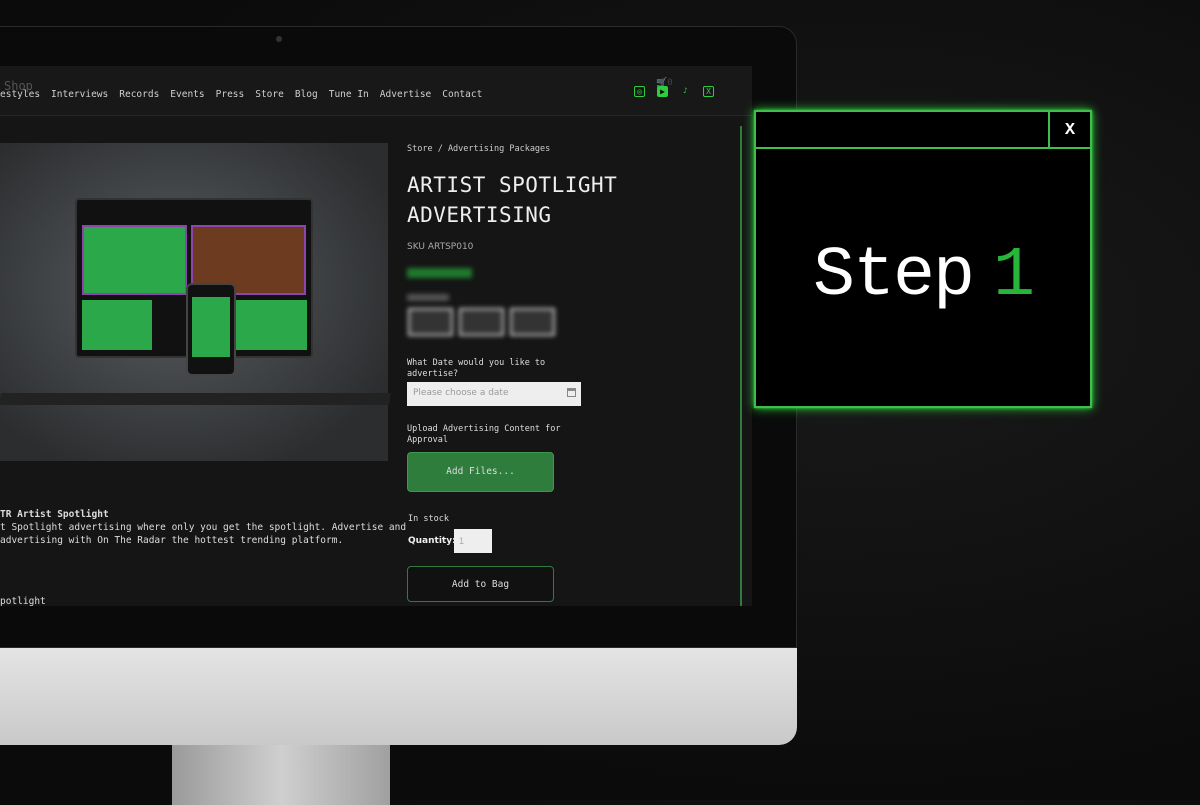 Image resolution: width=1200 pixels, height=805 pixels. What do you see at coordinates (432, 541) in the screenshot?
I see `quantity-label: Quantity:` at bounding box center [432, 541].